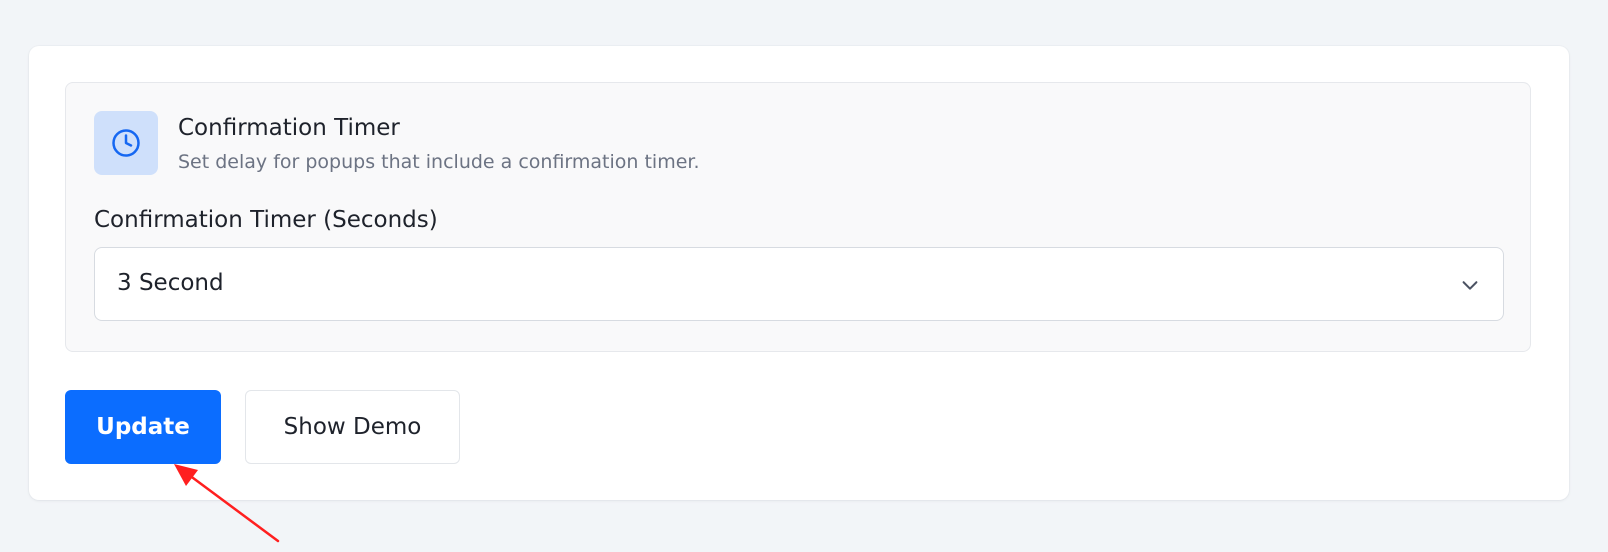 The height and width of the screenshot is (552, 1608). I want to click on clock-icon-container, so click(126, 143).